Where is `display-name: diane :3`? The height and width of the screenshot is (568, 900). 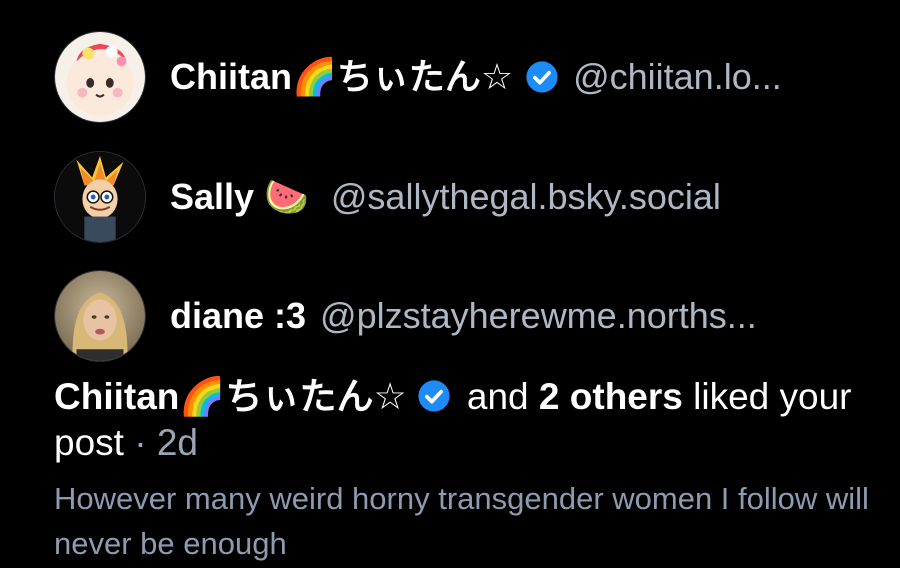 display-name: diane :3 is located at coordinates (238, 316).